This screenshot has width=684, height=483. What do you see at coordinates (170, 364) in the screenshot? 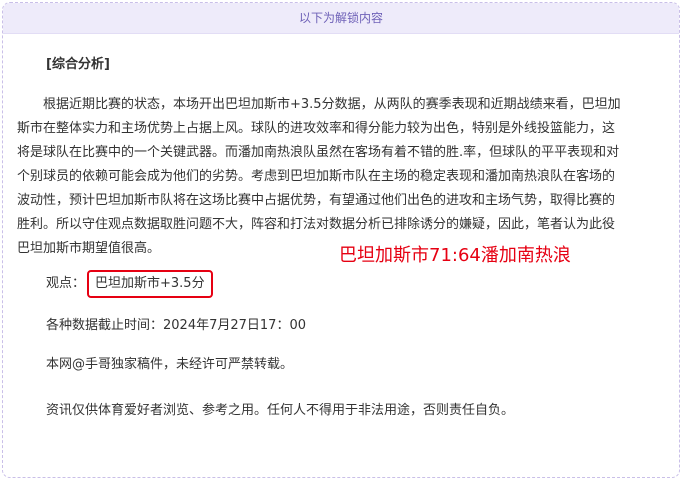
I see `copyright-notice: 本网@手哥独家稿件，未经许可严禁转载。` at bounding box center [170, 364].